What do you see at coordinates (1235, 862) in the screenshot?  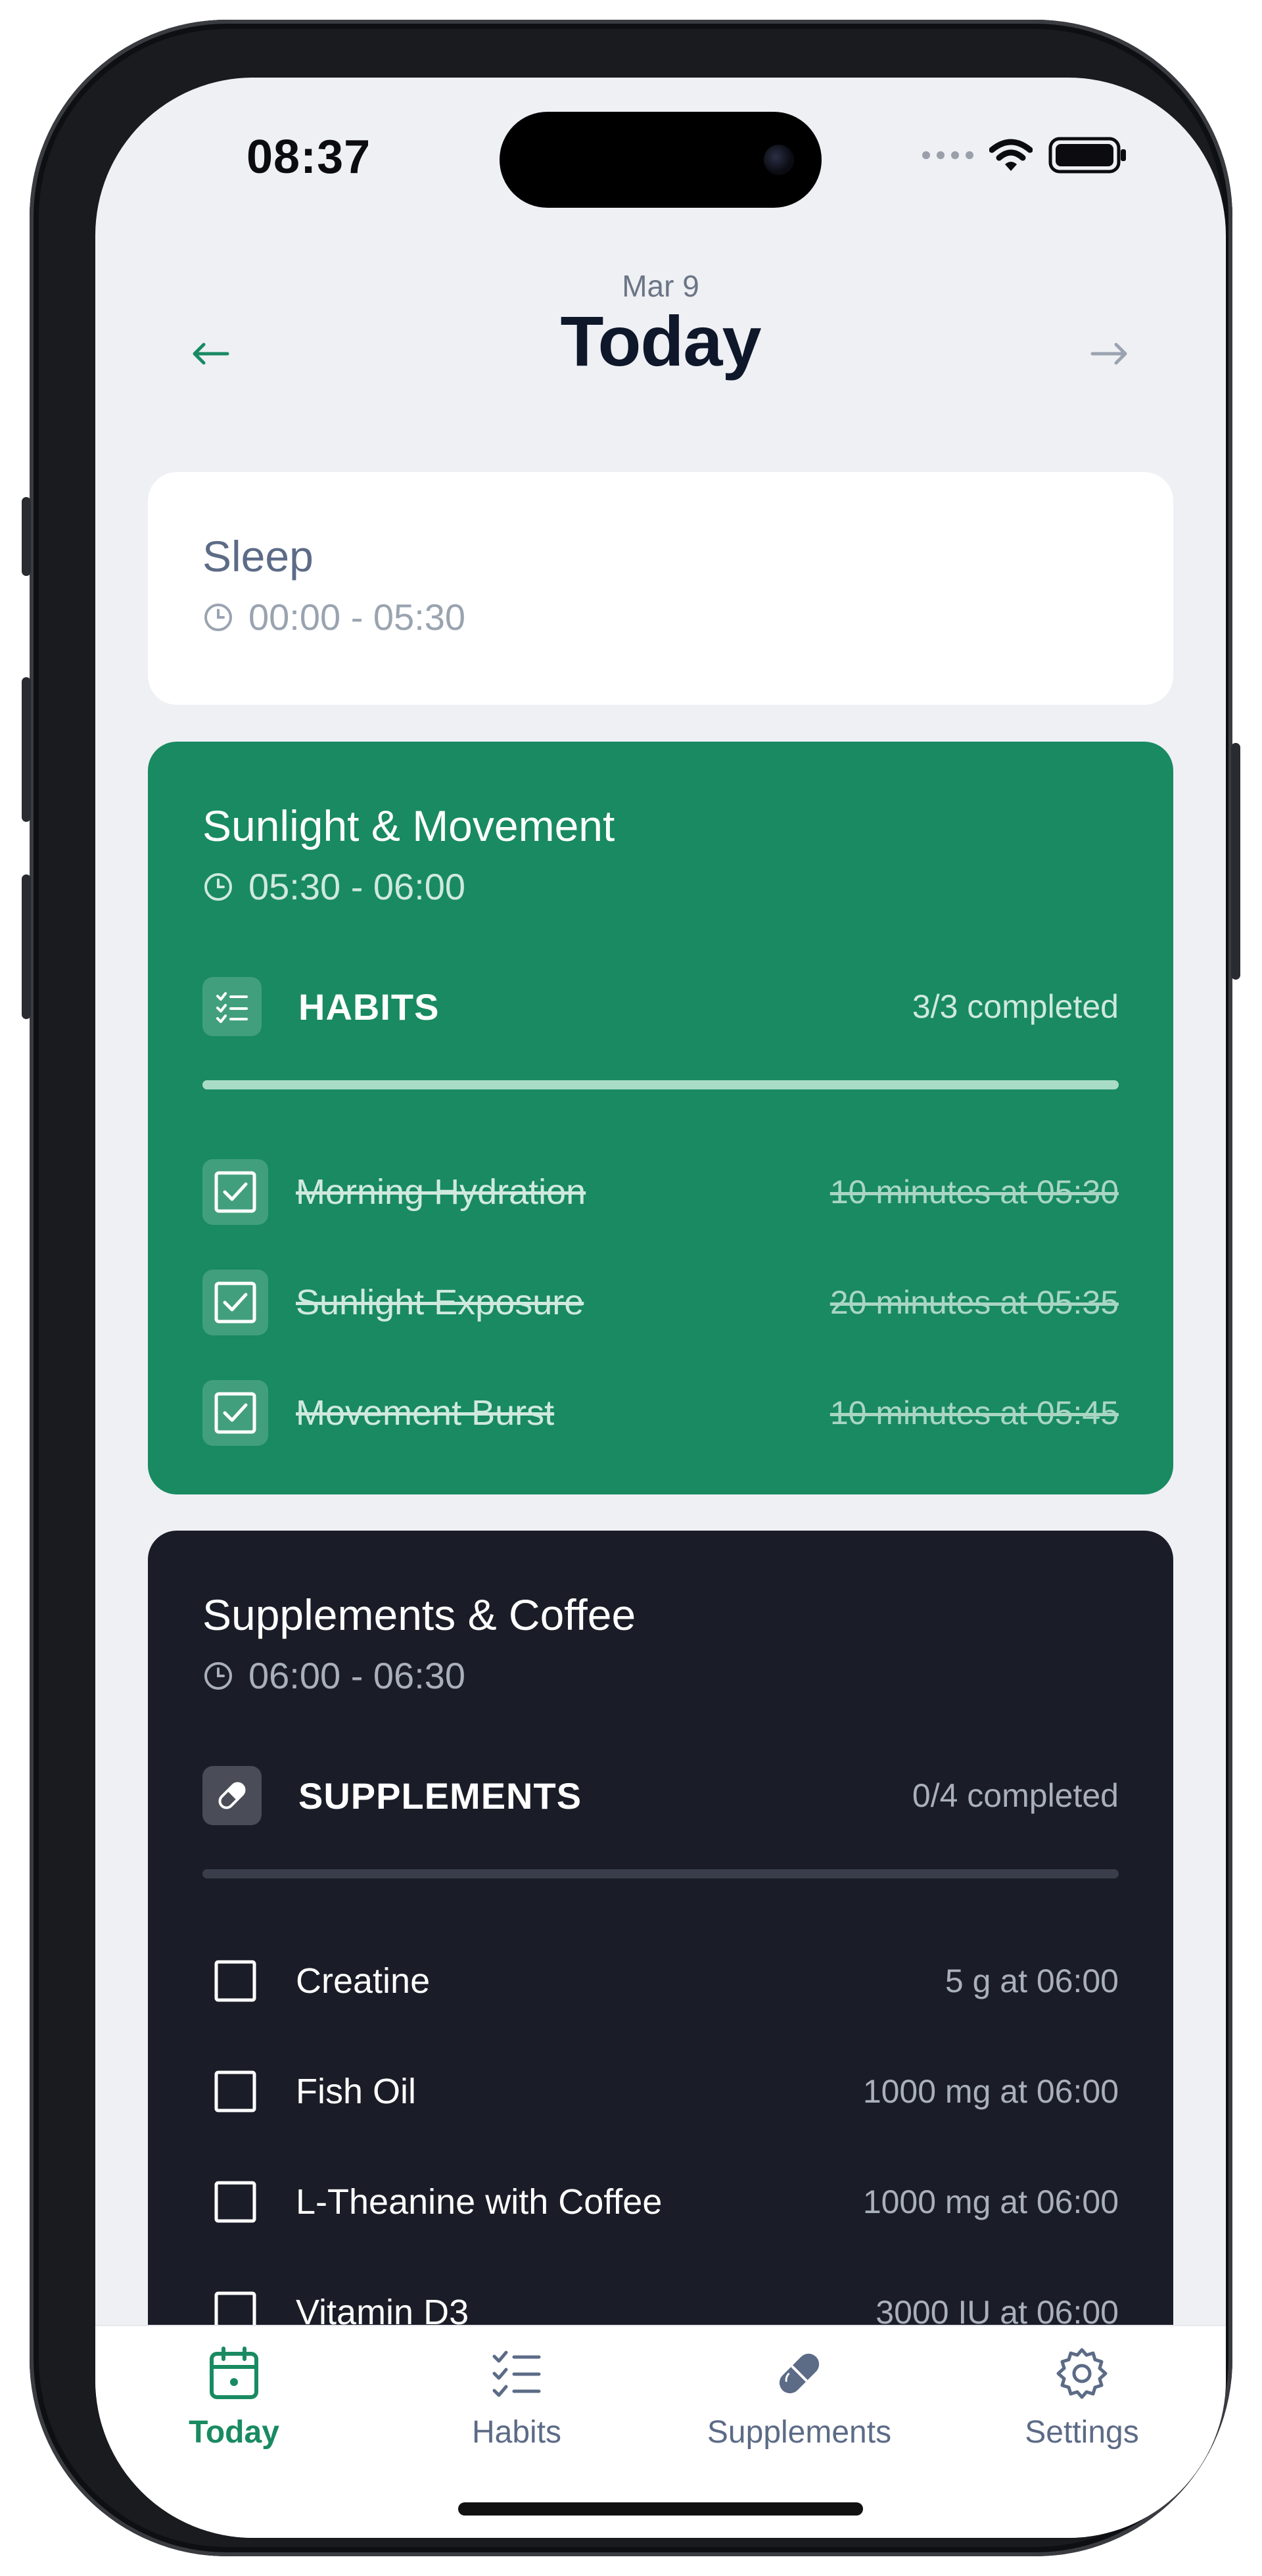 I see `power-button` at bounding box center [1235, 862].